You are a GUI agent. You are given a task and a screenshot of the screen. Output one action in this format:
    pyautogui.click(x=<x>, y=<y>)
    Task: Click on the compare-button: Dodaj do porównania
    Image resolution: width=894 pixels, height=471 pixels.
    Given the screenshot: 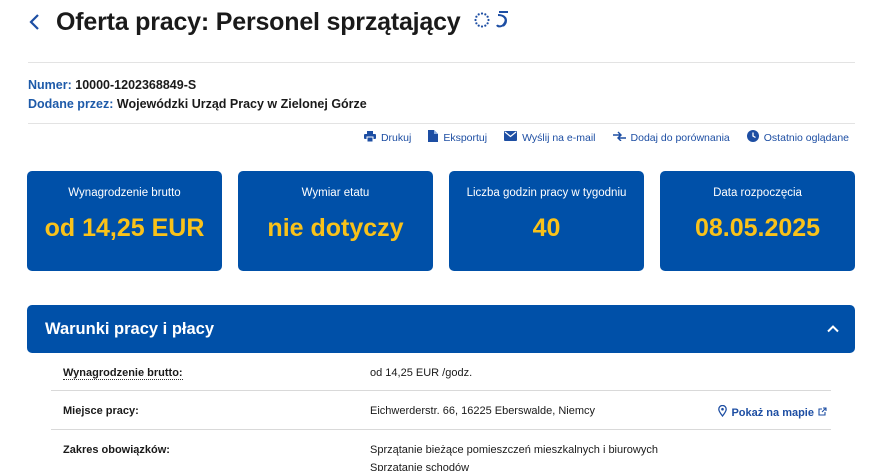 What is the action you would take?
    pyautogui.click(x=671, y=137)
    